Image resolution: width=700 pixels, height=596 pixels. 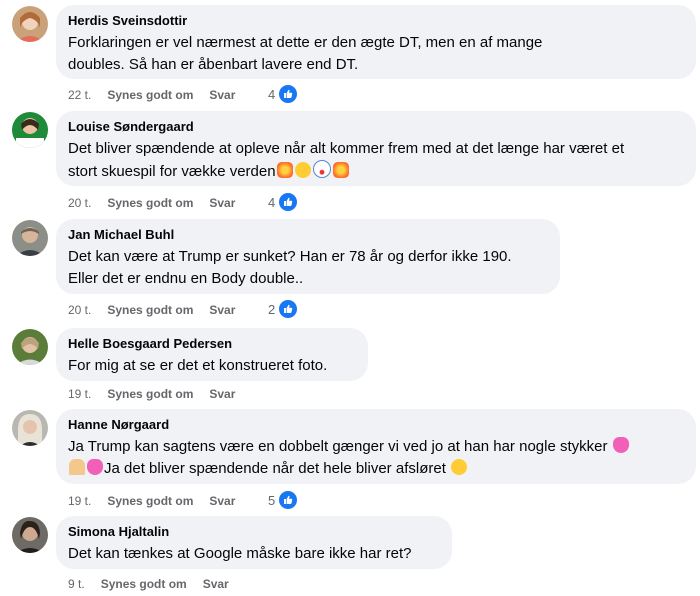 I want to click on comment-actions: 9 t. Synes godt om Svar, so click(x=148, y=584).